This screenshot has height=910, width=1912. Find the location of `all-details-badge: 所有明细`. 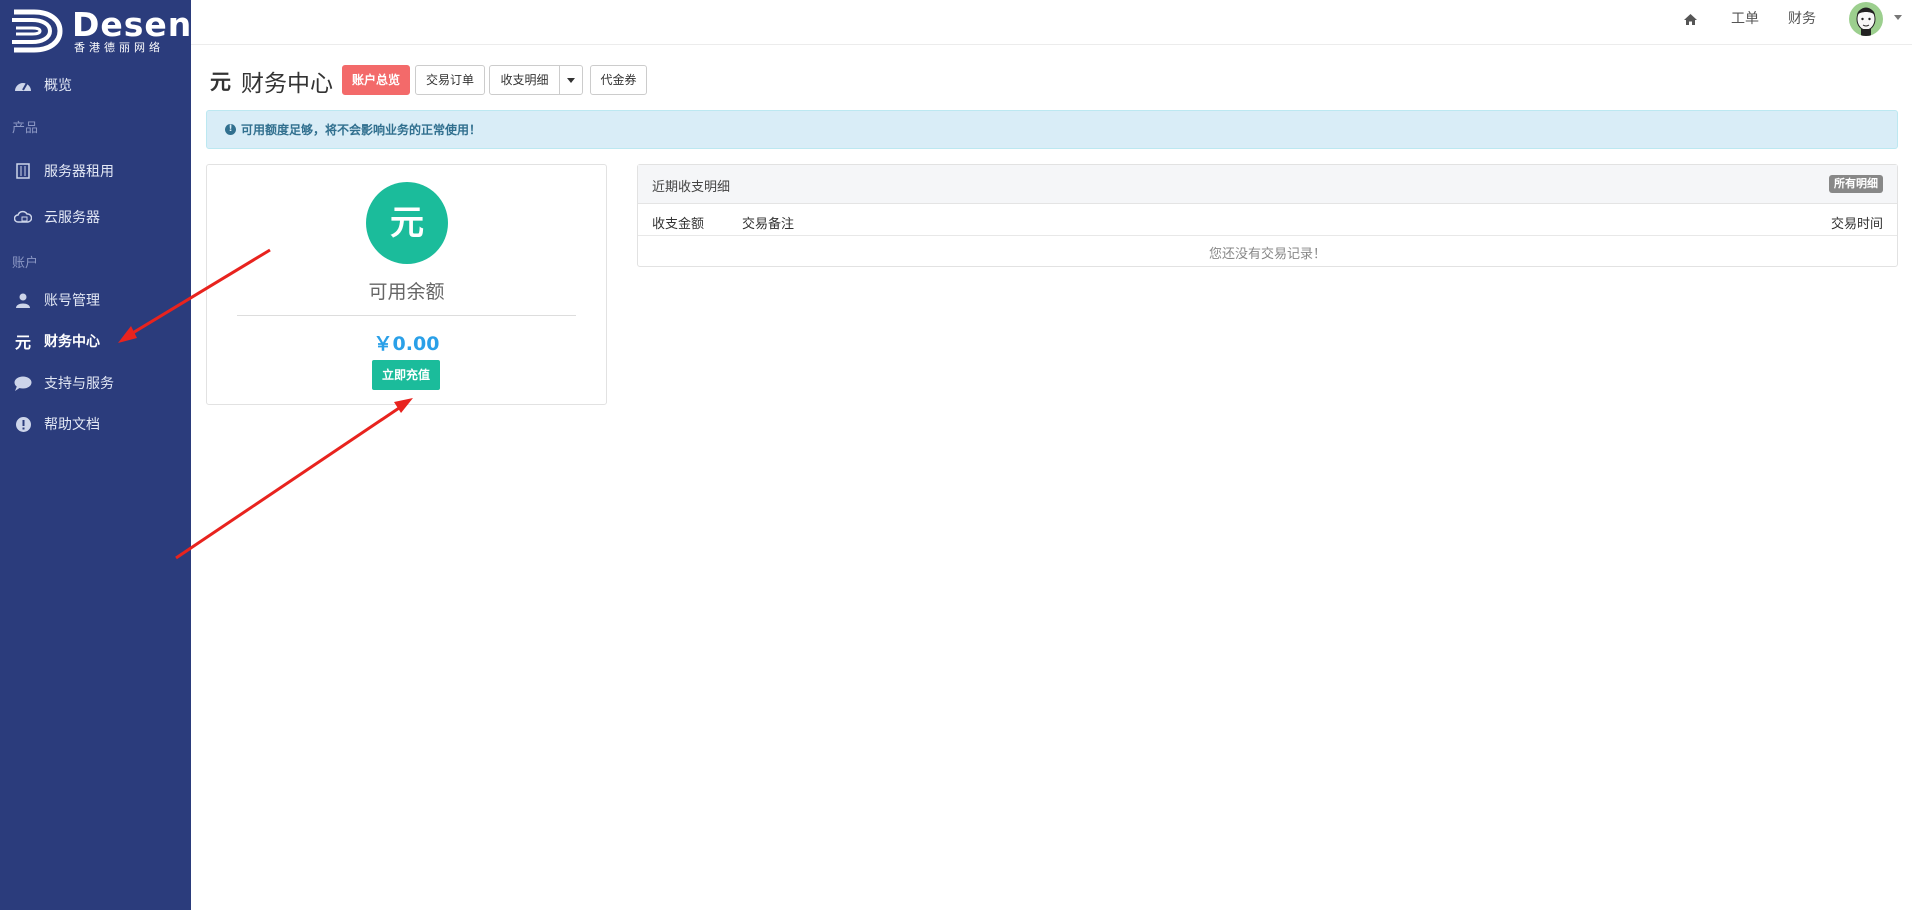

all-details-badge: 所有明细 is located at coordinates (1856, 184).